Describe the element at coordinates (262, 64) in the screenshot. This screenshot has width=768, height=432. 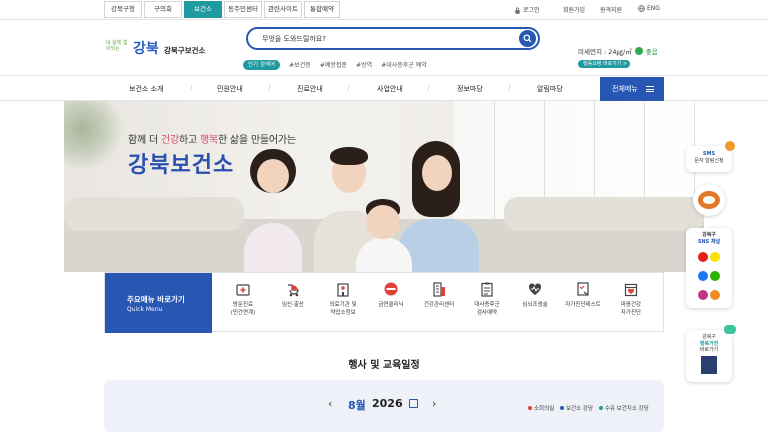
I see `popular-keywords-label: 인기 검색어` at that location.